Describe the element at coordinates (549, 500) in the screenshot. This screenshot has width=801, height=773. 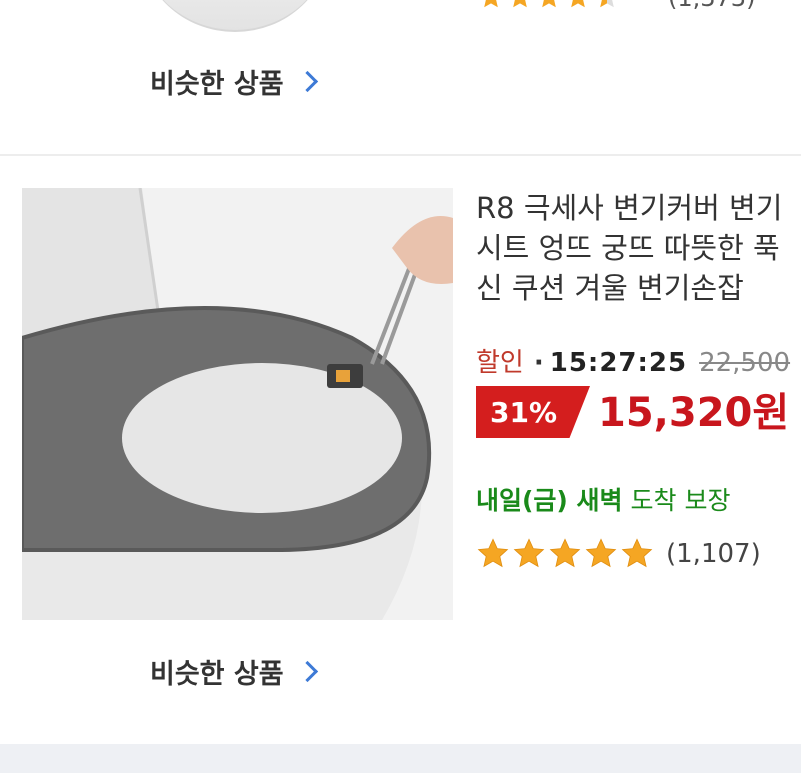
I see `delivery-day: 내일(금) 새벽` at that location.